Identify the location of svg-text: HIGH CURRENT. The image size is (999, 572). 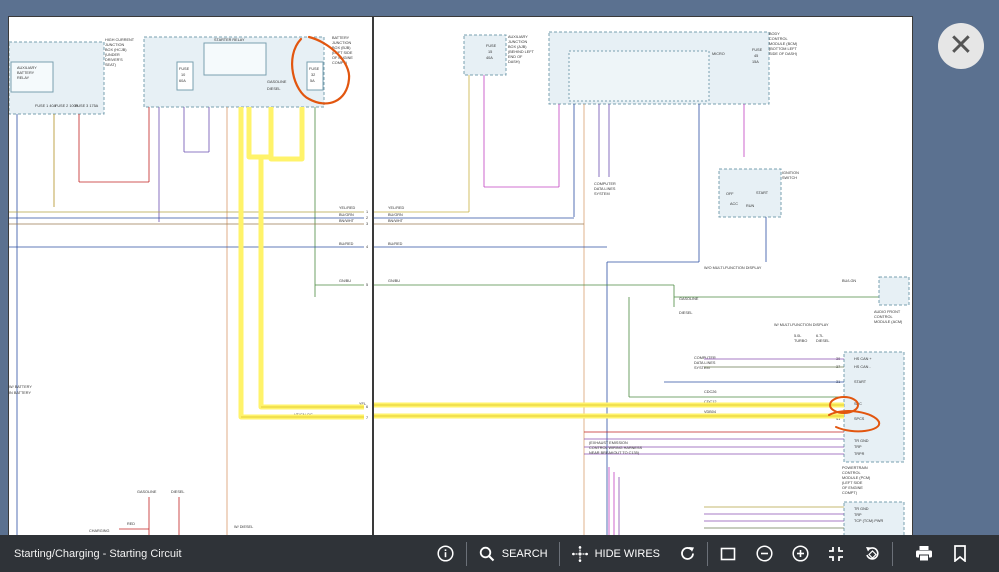
(120, 40).